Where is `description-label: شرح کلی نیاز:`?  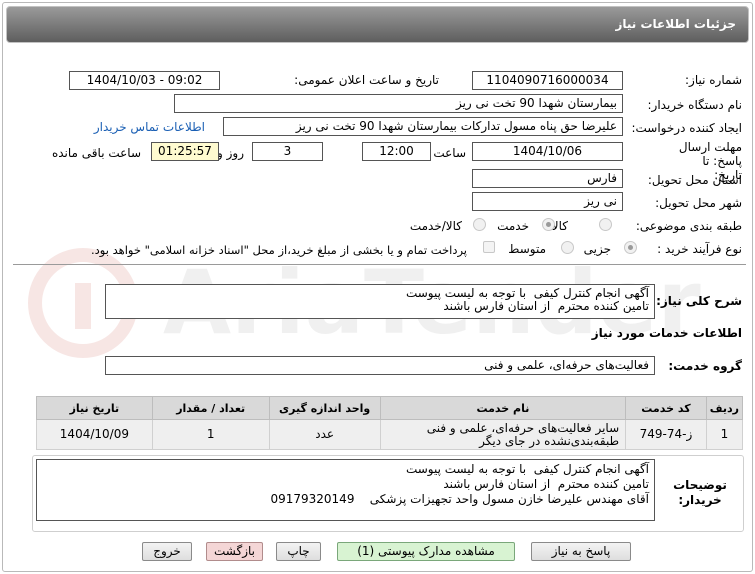
description-label: شرح کلی نیاز: is located at coordinates (699, 301).